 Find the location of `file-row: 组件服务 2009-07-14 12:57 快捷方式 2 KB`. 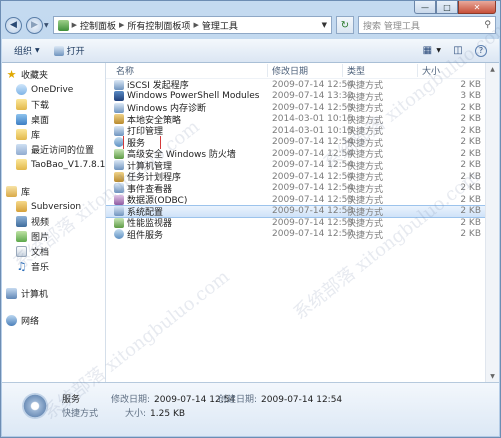

file-row: 组件服务 2009-07-14 12:57 快捷方式 2 KB is located at coordinates (302, 235).